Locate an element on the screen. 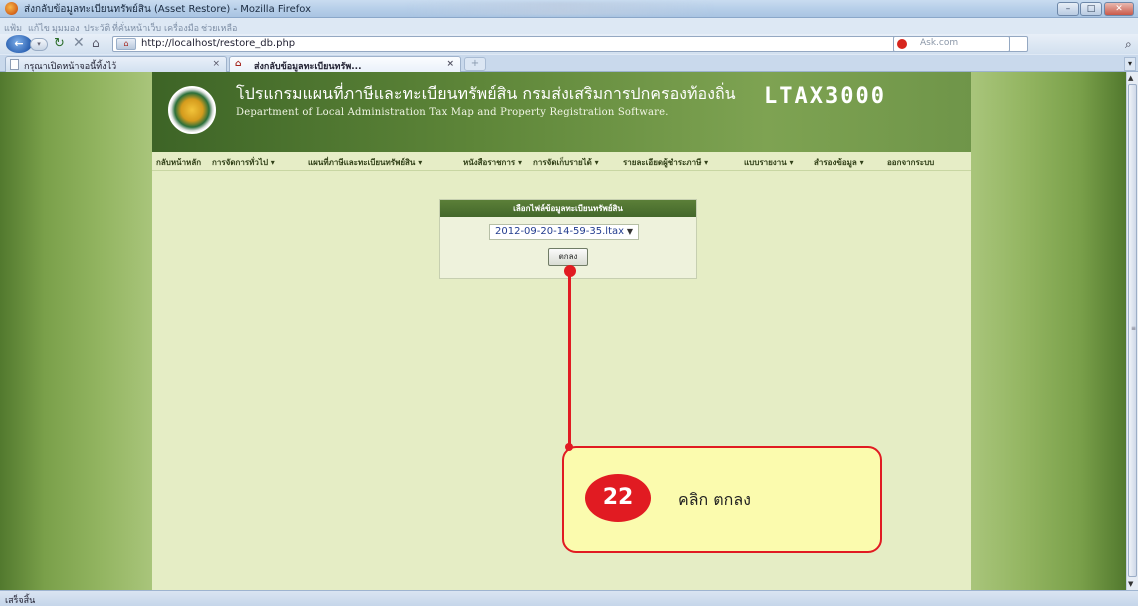 The height and width of the screenshot is (606, 1138). scroll-grip-icon: ≡ is located at coordinates (1134, 328).